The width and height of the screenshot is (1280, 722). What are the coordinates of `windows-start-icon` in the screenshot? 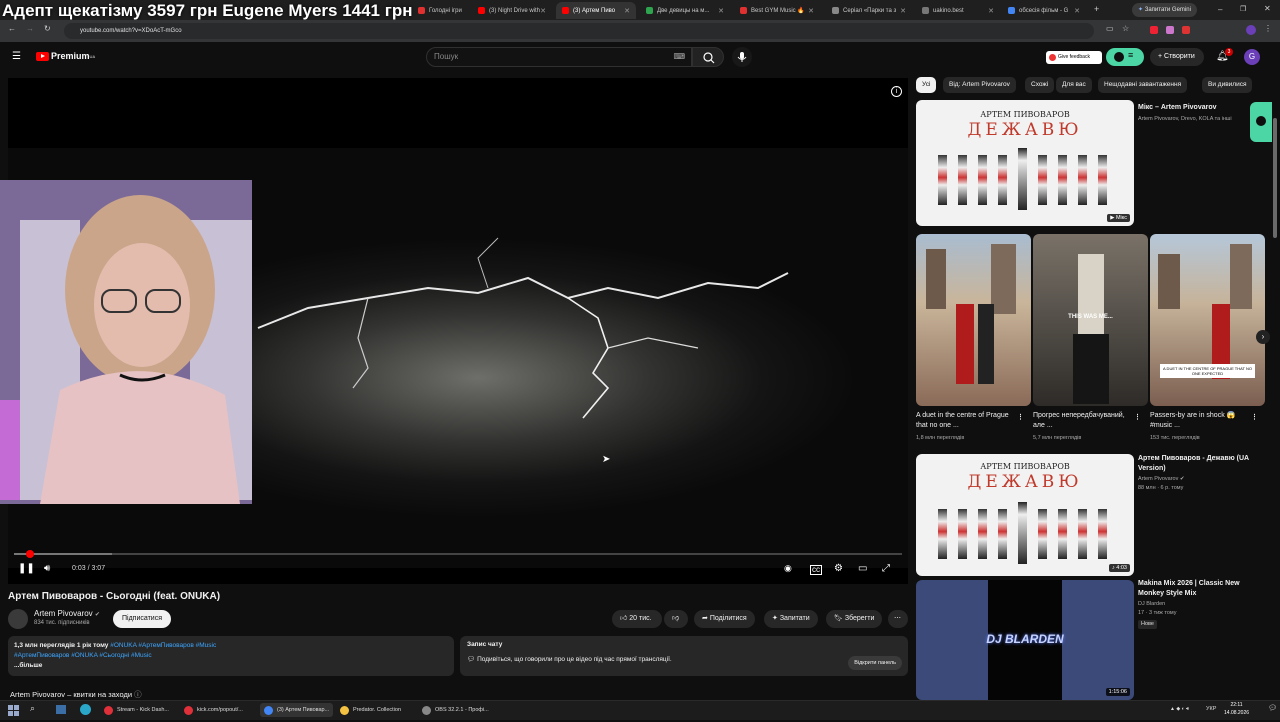 It's located at (14, 710).